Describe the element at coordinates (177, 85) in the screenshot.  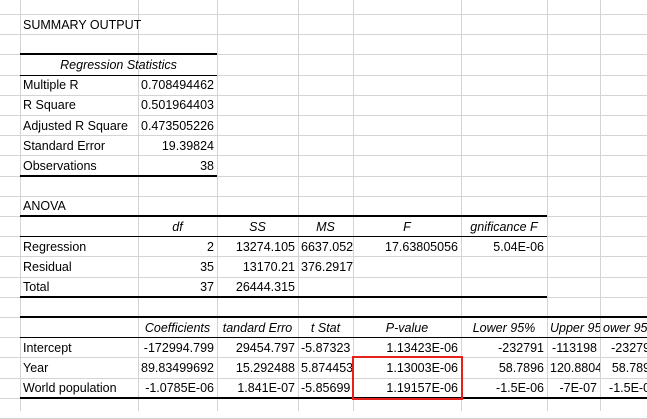
I see `stat-value: 0.708494462` at that location.